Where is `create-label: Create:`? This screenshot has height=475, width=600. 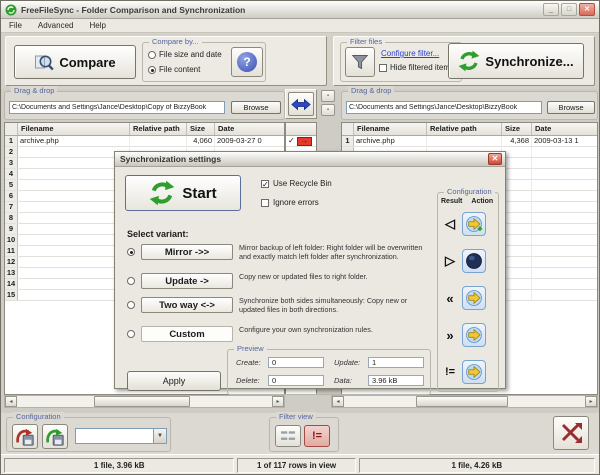
create-label: Create: is located at coordinates (248, 362).